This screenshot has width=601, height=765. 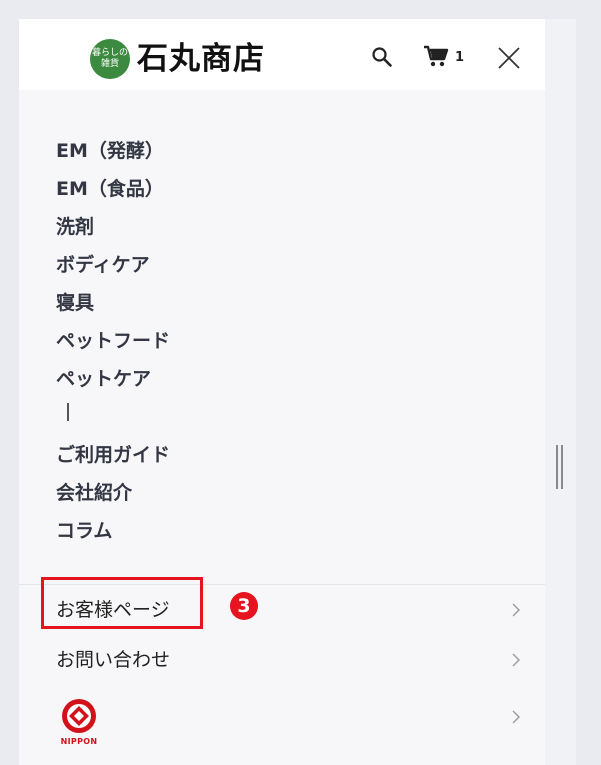 I want to click on side-strip, so click(x=560, y=392).